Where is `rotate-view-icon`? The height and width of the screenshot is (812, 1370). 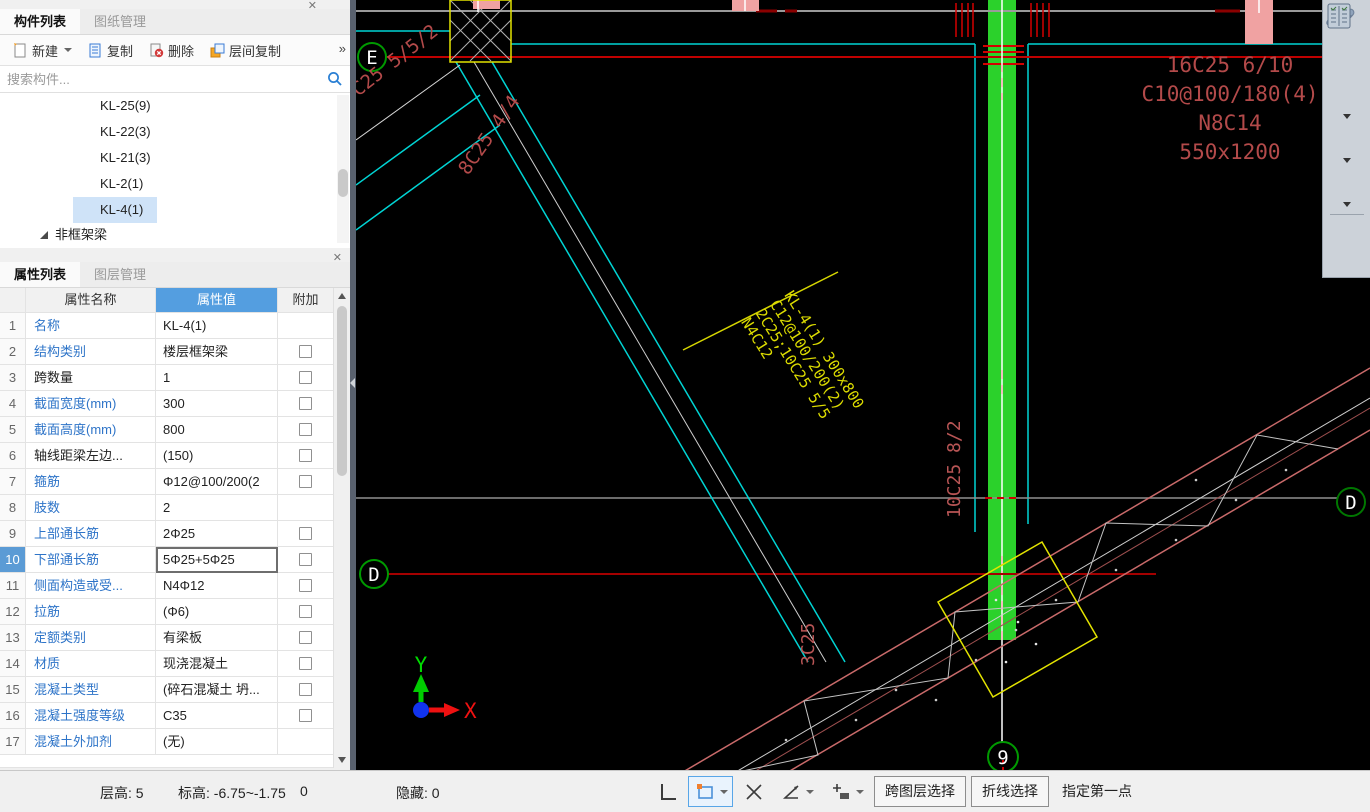 rotate-view-icon is located at coordinates (1347, 104).